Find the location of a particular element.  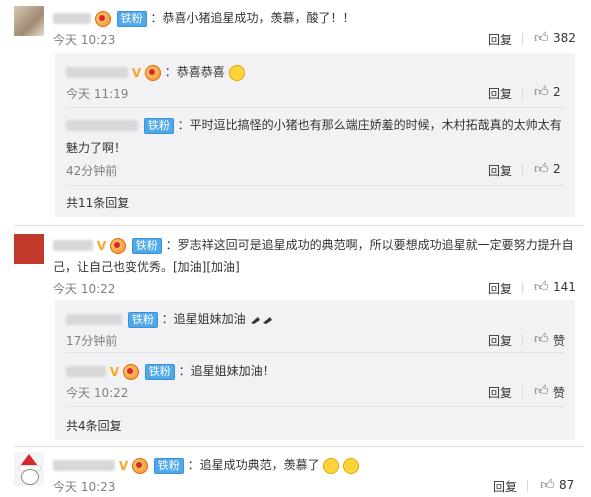

cheer-hands-icon is located at coordinates (261, 320).